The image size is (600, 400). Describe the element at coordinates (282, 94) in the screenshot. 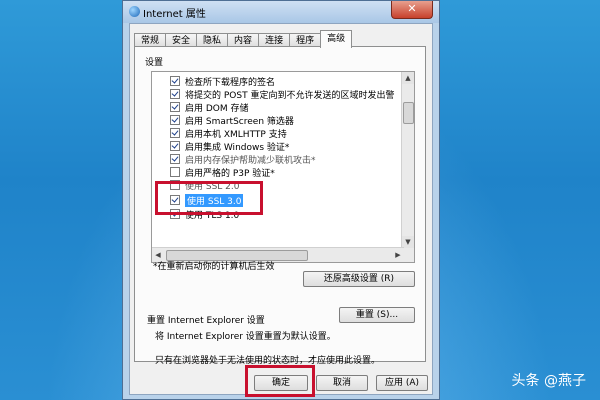

I see `list-item: 将提交的 POST 重定向到不允许发送的区域时发出警` at that location.